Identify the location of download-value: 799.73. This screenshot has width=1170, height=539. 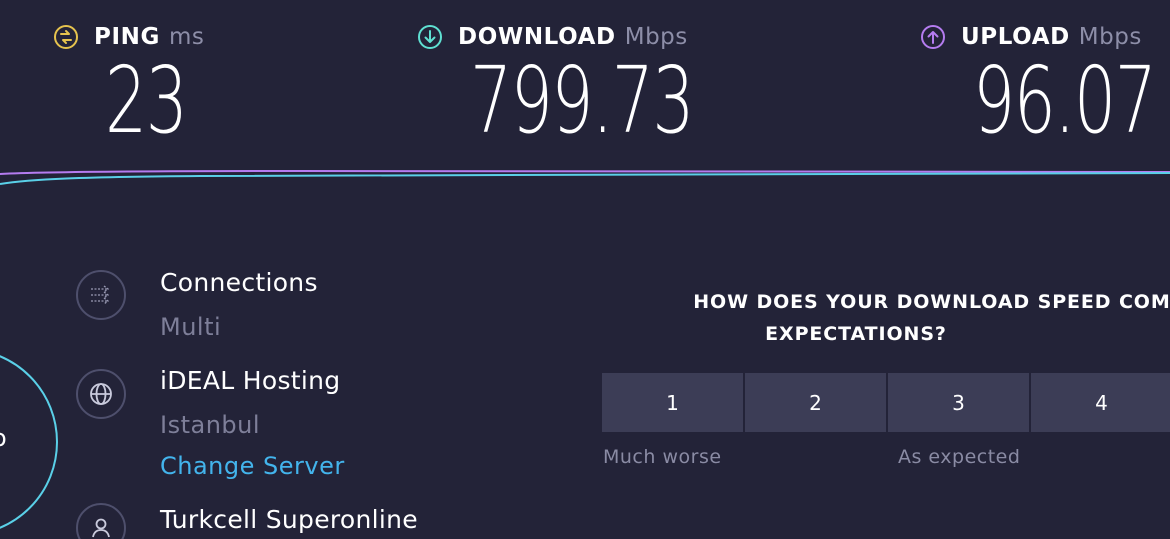
(582, 100).